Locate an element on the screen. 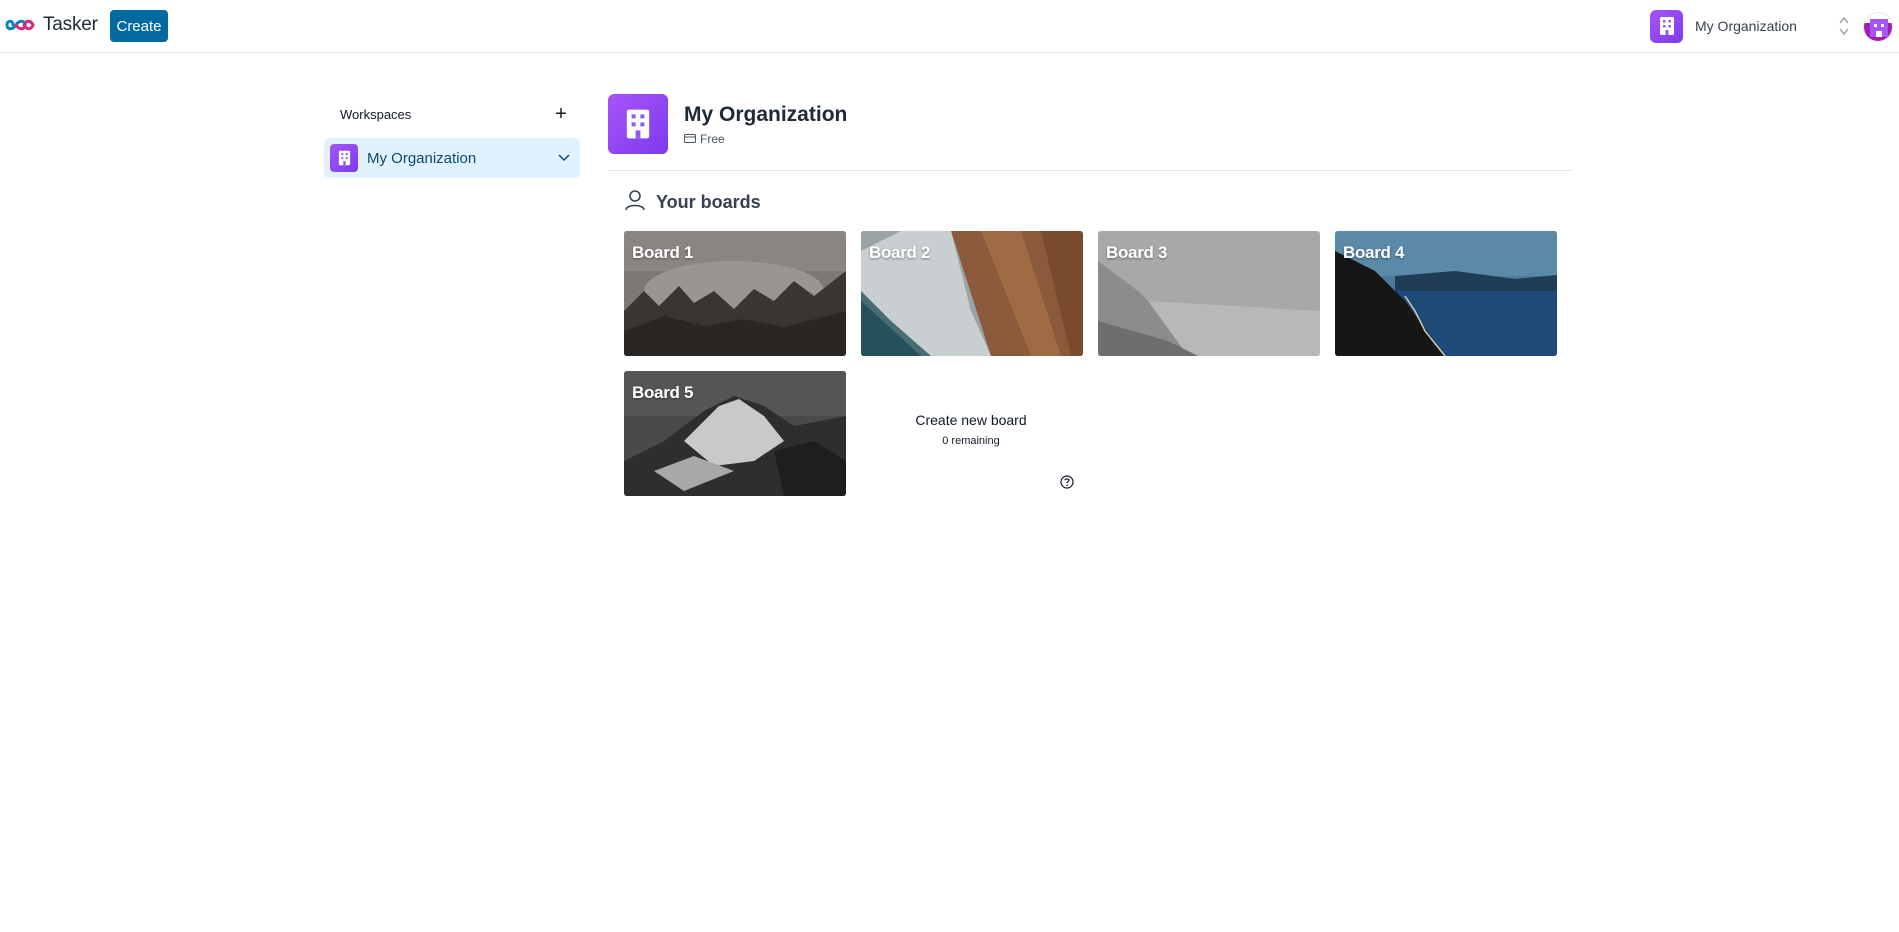 This screenshot has width=1899, height=932. board-card: Board 3 is located at coordinates (1209, 293).